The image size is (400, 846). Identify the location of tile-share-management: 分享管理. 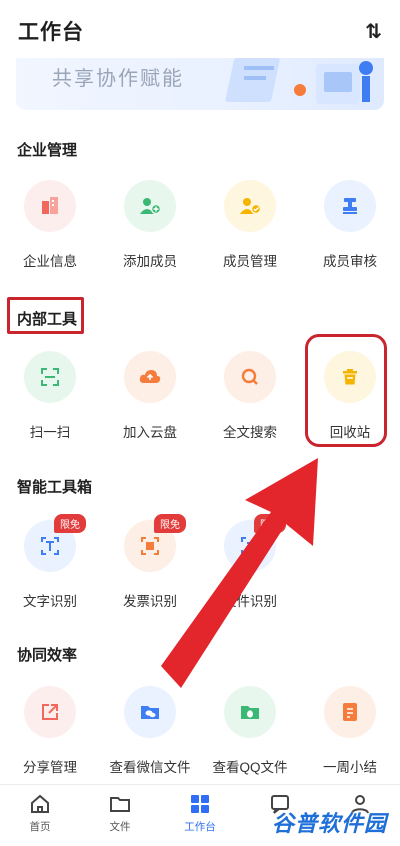
(50, 731).